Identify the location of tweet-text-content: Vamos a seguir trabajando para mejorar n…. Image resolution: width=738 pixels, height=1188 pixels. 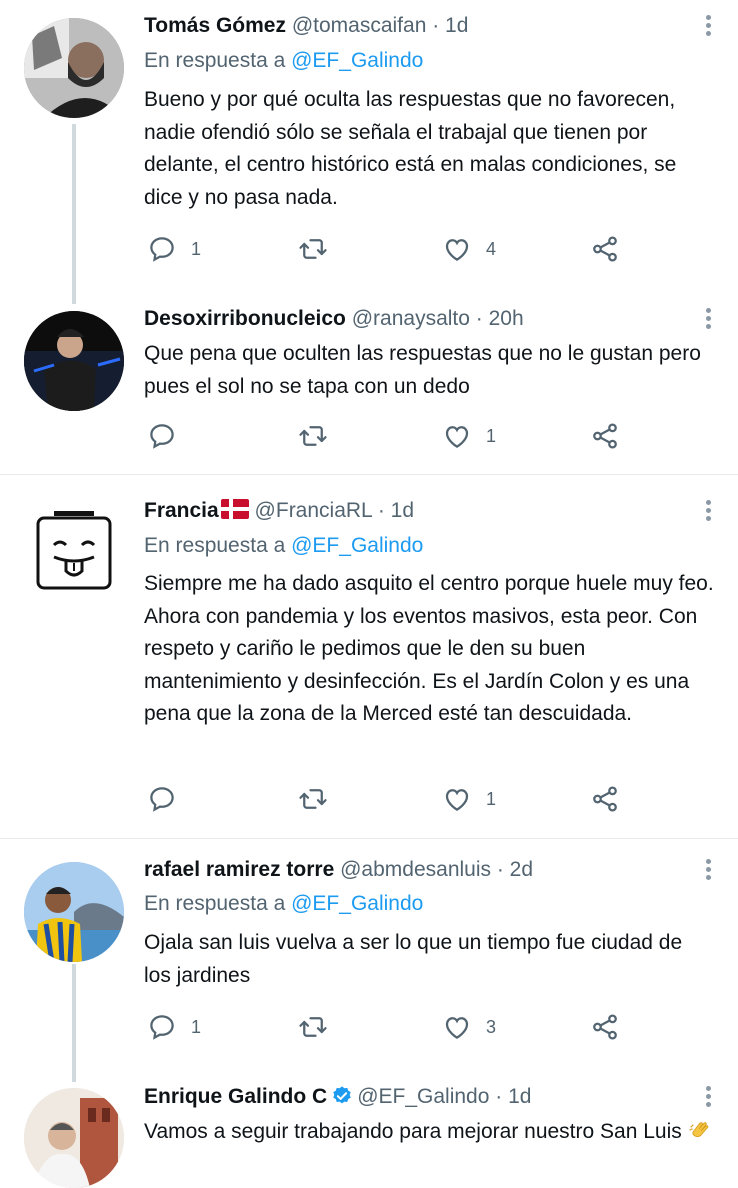
(413, 1131).